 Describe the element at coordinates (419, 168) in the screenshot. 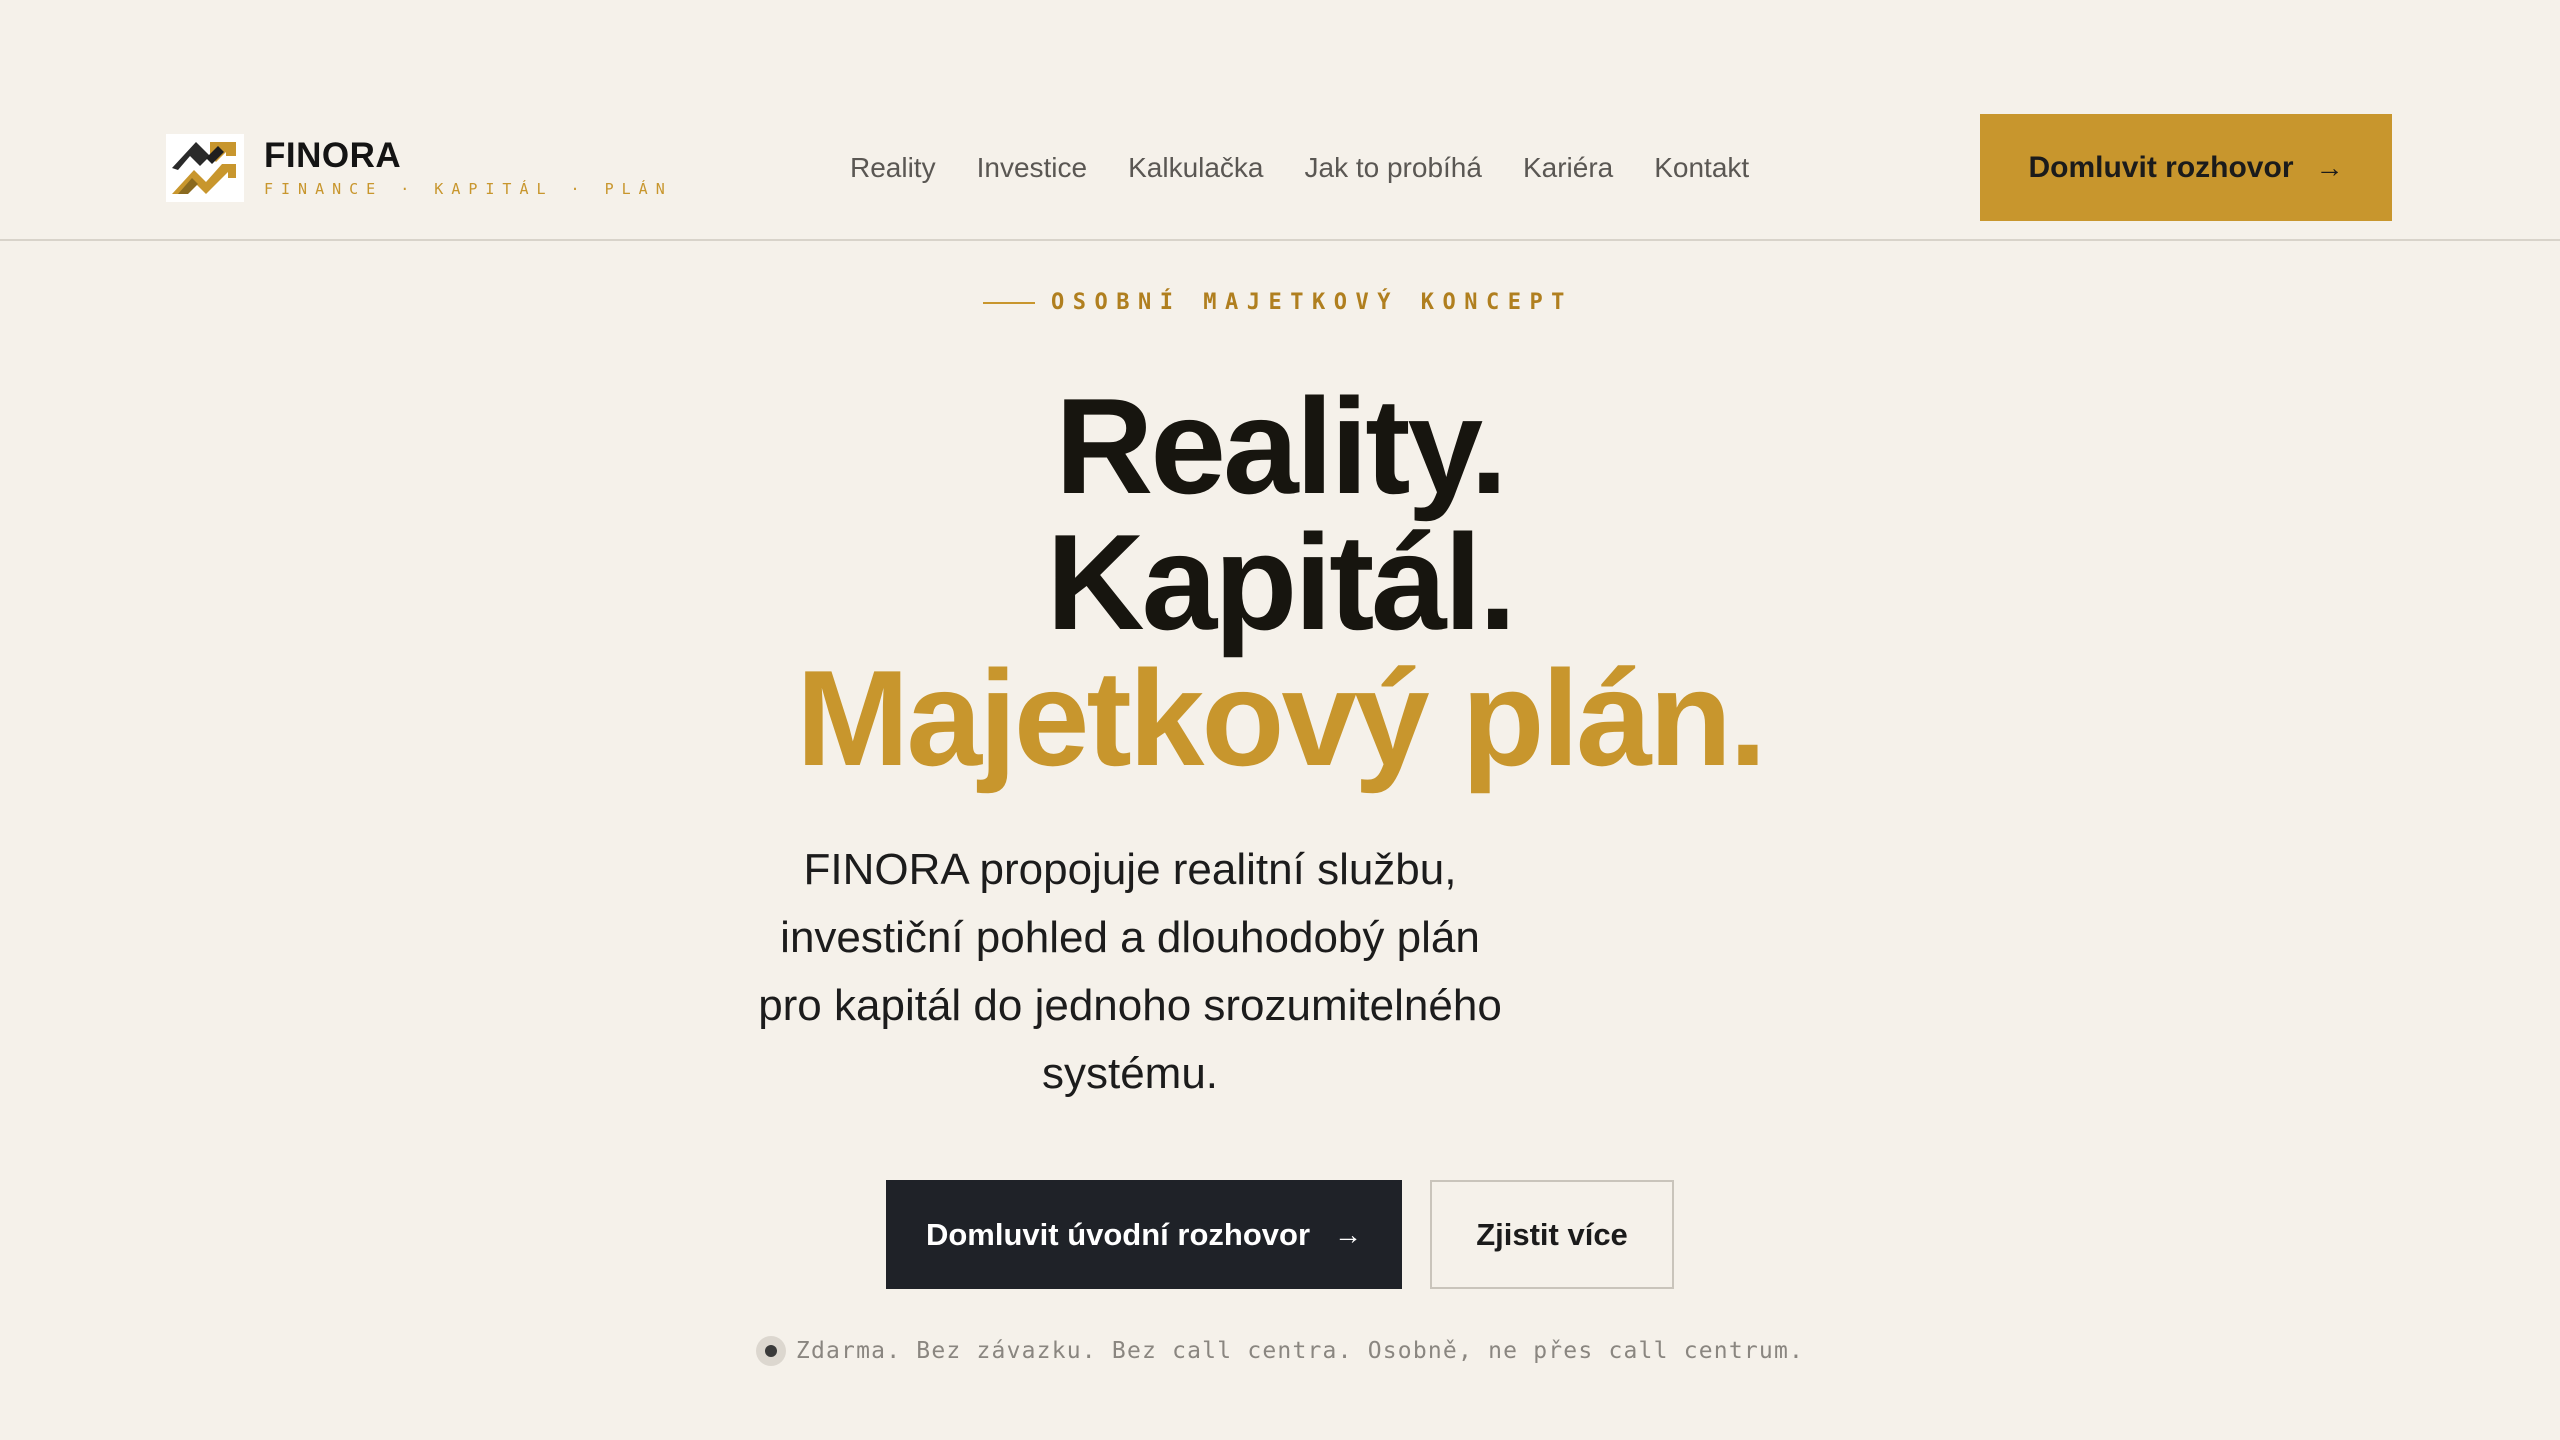

I see `brand-logo-link: FINORA FINANCE · KAPITÁL · PLÁN` at that location.